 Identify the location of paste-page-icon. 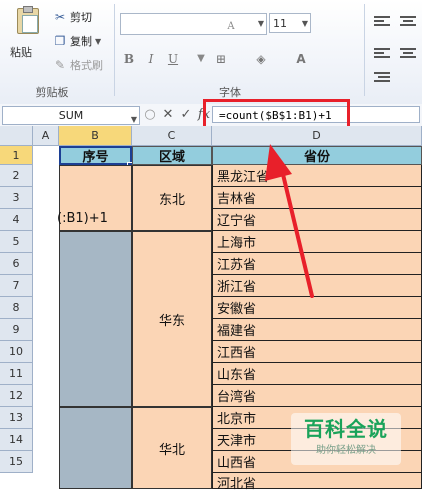
(30, 24).